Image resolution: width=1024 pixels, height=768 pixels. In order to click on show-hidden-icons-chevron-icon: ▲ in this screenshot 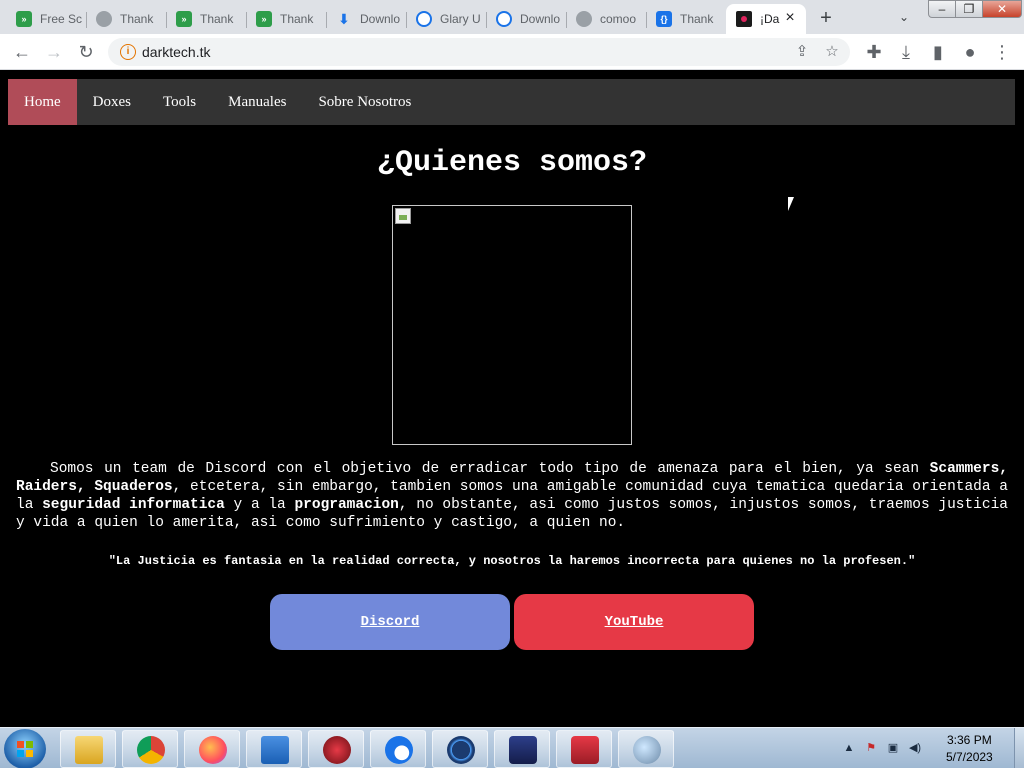, I will do `click(849, 748)`.